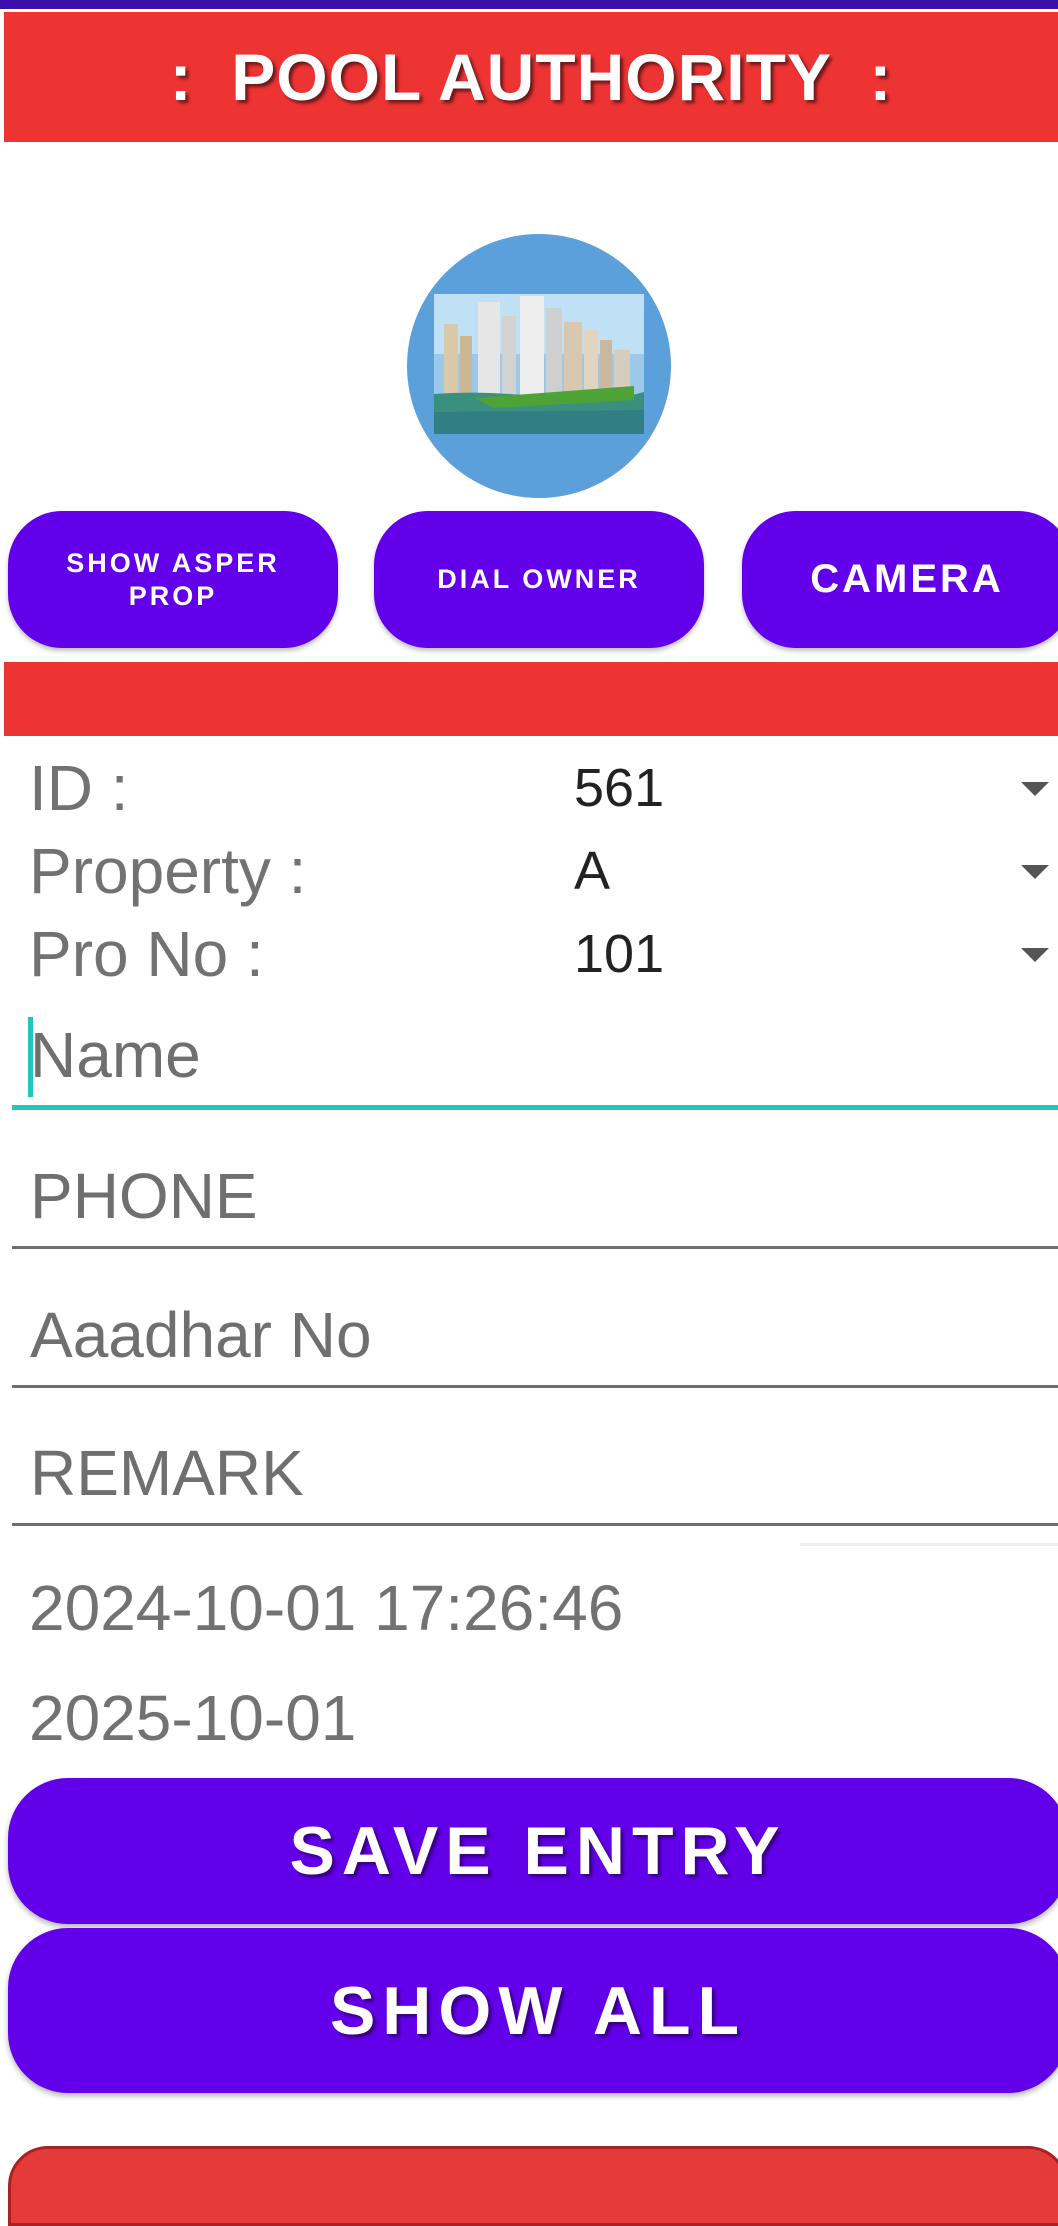 Image resolution: width=1058 pixels, height=2226 pixels. I want to click on property-avatar, so click(539, 366).